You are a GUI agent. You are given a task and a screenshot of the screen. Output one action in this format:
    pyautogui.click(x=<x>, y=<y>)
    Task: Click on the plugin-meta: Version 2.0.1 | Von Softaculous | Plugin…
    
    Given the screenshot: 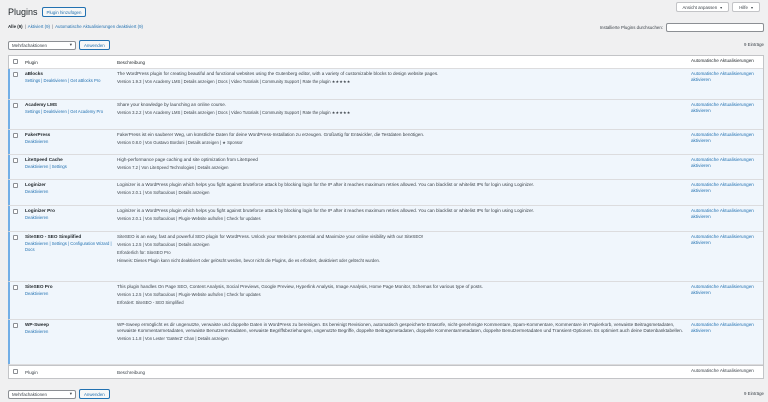 What is the action you would take?
    pyautogui.click(x=402, y=219)
    